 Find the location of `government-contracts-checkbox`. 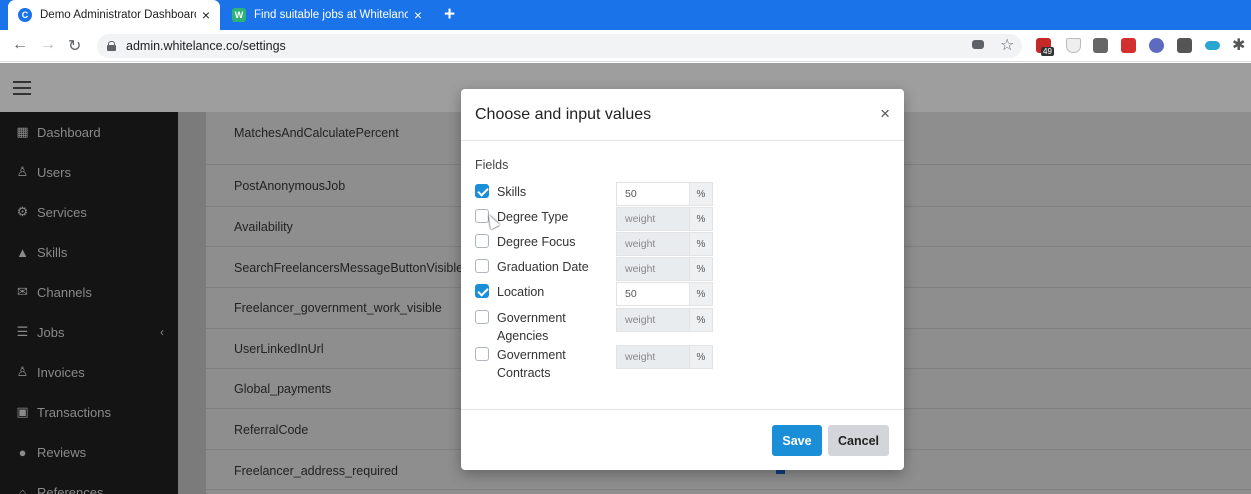

government-contracts-checkbox is located at coordinates (482, 354).